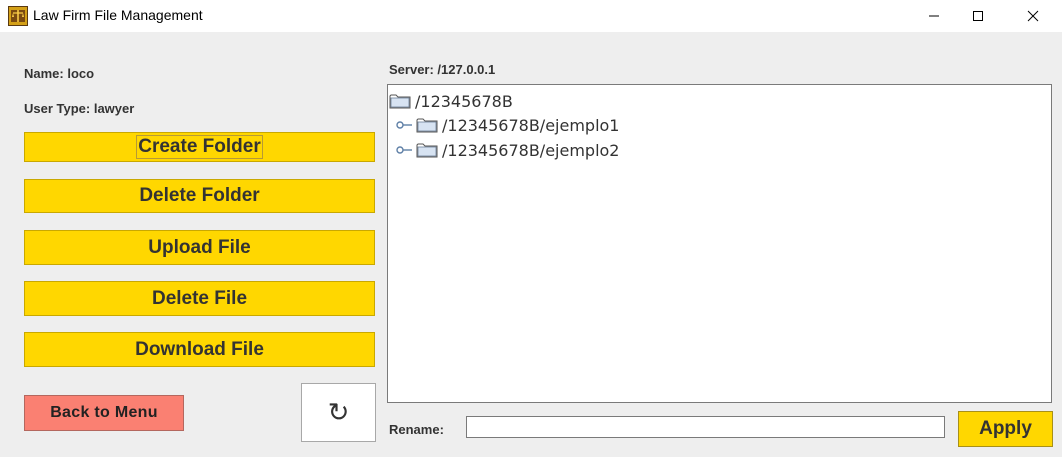 The height and width of the screenshot is (457, 1062). What do you see at coordinates (442, 69) in the screenshot?
I see `server-label: Server: /127.0.0.1` at bounding box center [442, 69].